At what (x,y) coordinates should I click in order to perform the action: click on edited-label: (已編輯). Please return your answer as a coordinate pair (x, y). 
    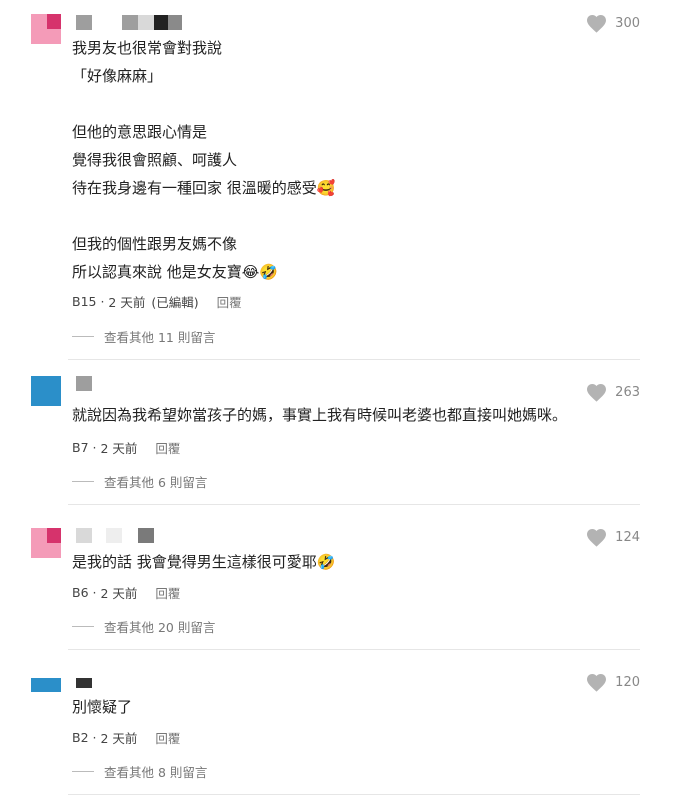
    Looking at the image, I should click on (175, 302).